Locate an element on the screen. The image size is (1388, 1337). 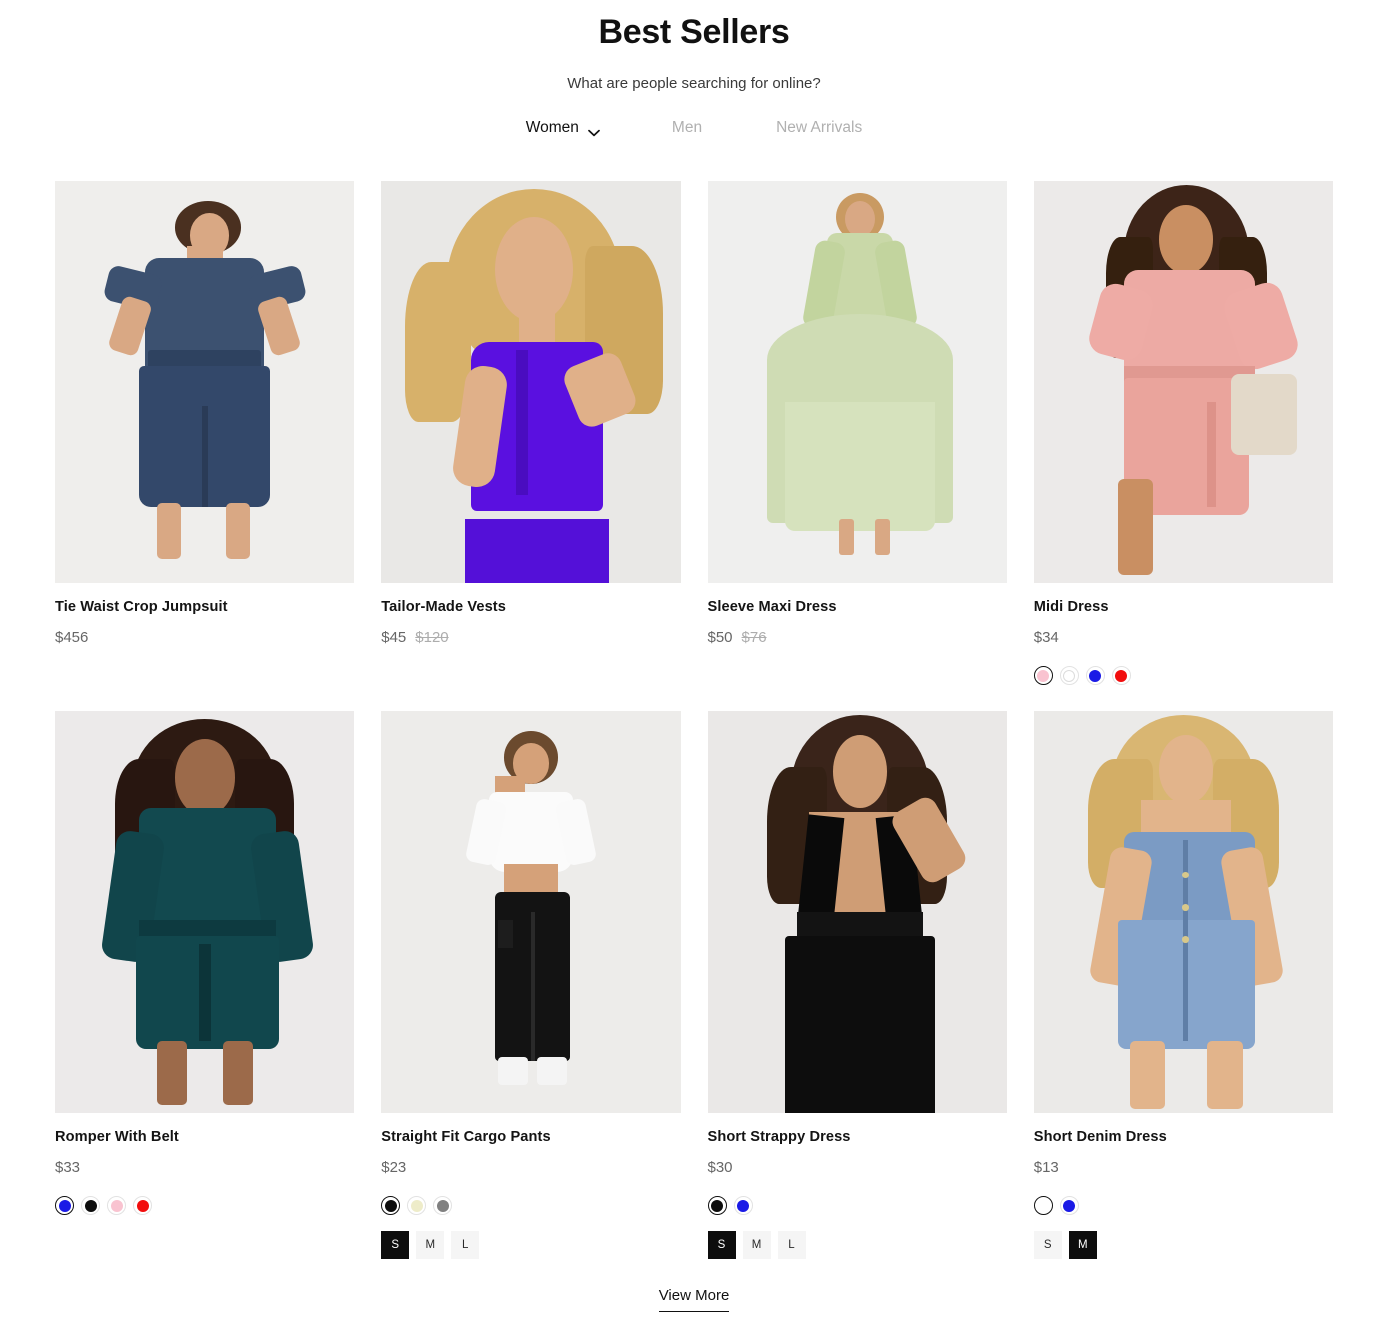
product-title: Tailor-Made Vests is located at coordinates (530, 607).